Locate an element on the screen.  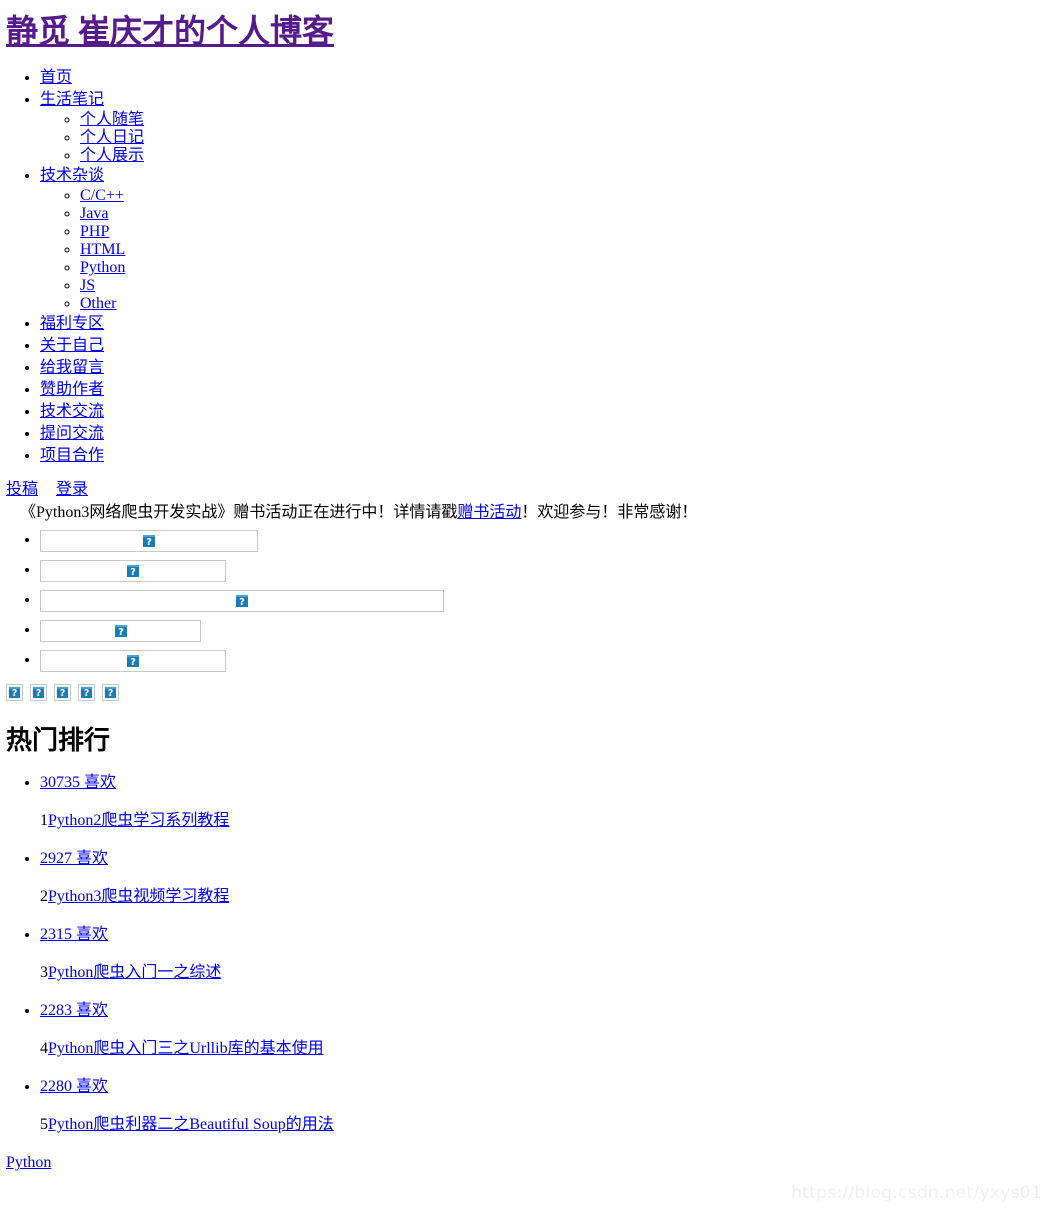
nav-subitem-c-cpp: C/C++ is located at coordinates (564, 196).